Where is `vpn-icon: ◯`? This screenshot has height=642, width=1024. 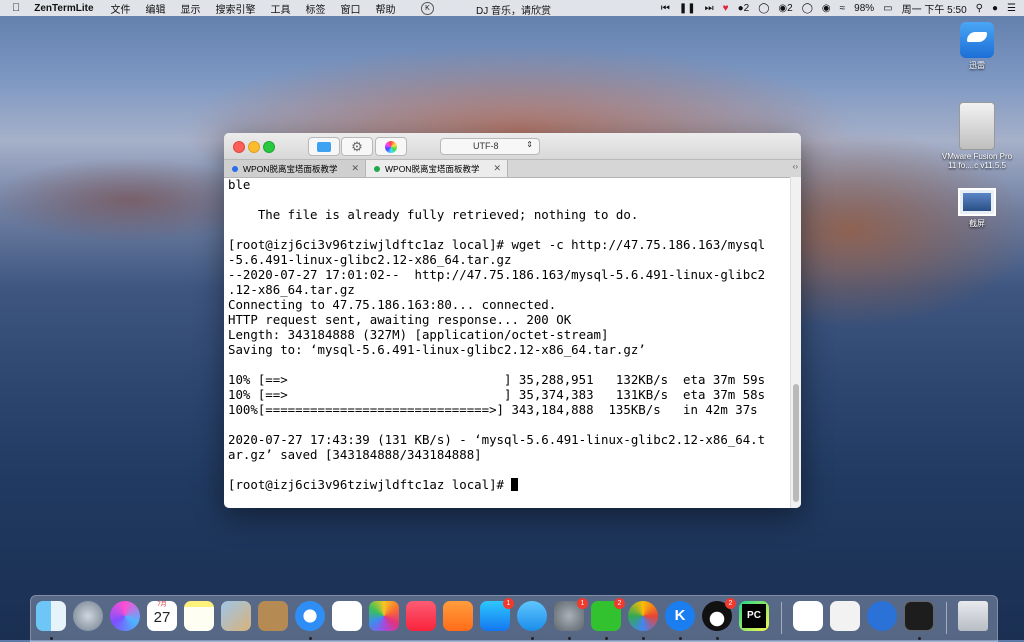
vpn-icon: ◯ is located at coordinates (807, 8).